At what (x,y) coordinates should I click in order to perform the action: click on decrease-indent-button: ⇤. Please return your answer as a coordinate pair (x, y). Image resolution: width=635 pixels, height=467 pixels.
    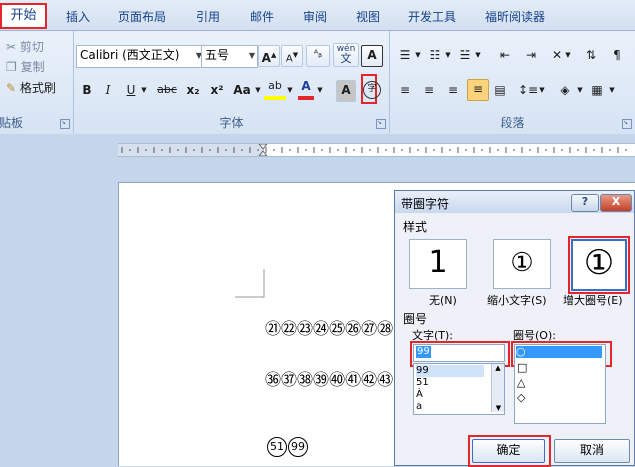
    Looking at the image, I should click on (505, 55).